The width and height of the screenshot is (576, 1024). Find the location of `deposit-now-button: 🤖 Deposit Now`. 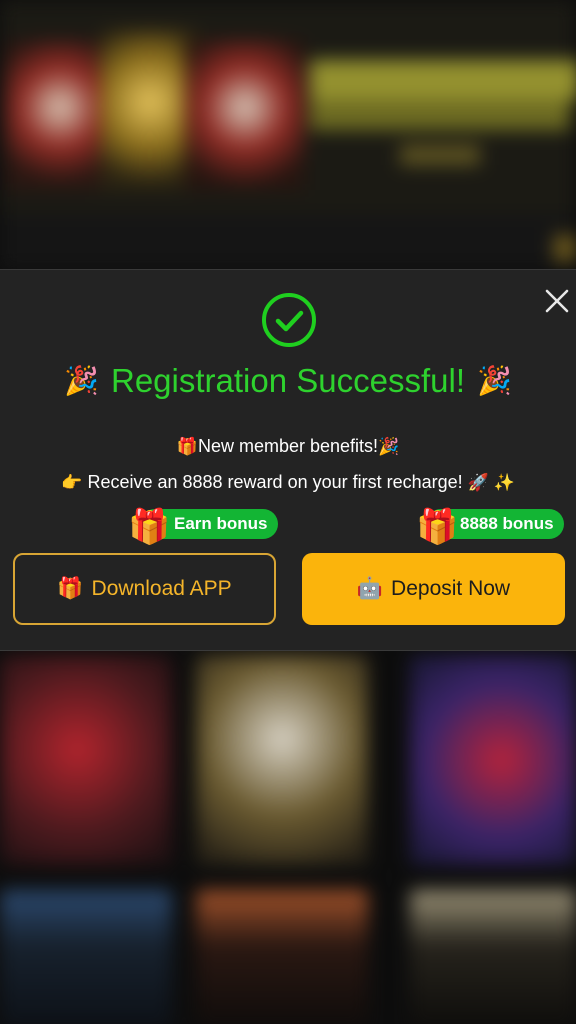

deposit-now-button: 🤖 Deposit Now is located at coordinates (433, 589).